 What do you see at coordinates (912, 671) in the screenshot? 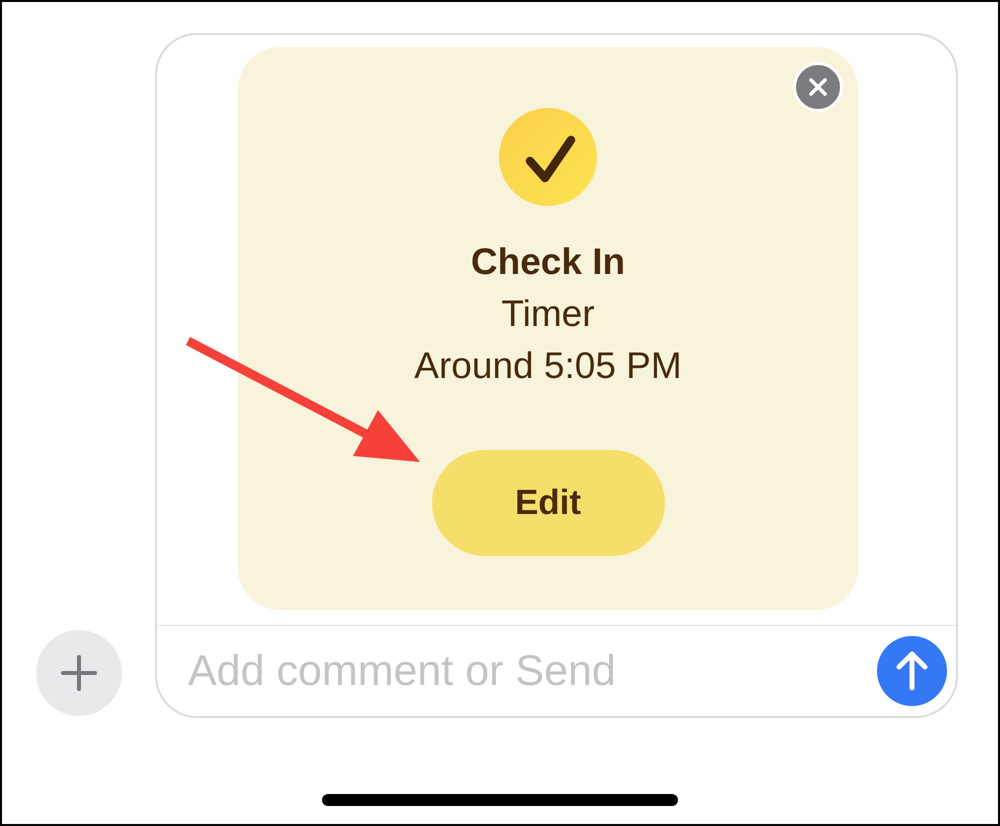
I see `arrow-up-icon` at bounding box center [912, 671].